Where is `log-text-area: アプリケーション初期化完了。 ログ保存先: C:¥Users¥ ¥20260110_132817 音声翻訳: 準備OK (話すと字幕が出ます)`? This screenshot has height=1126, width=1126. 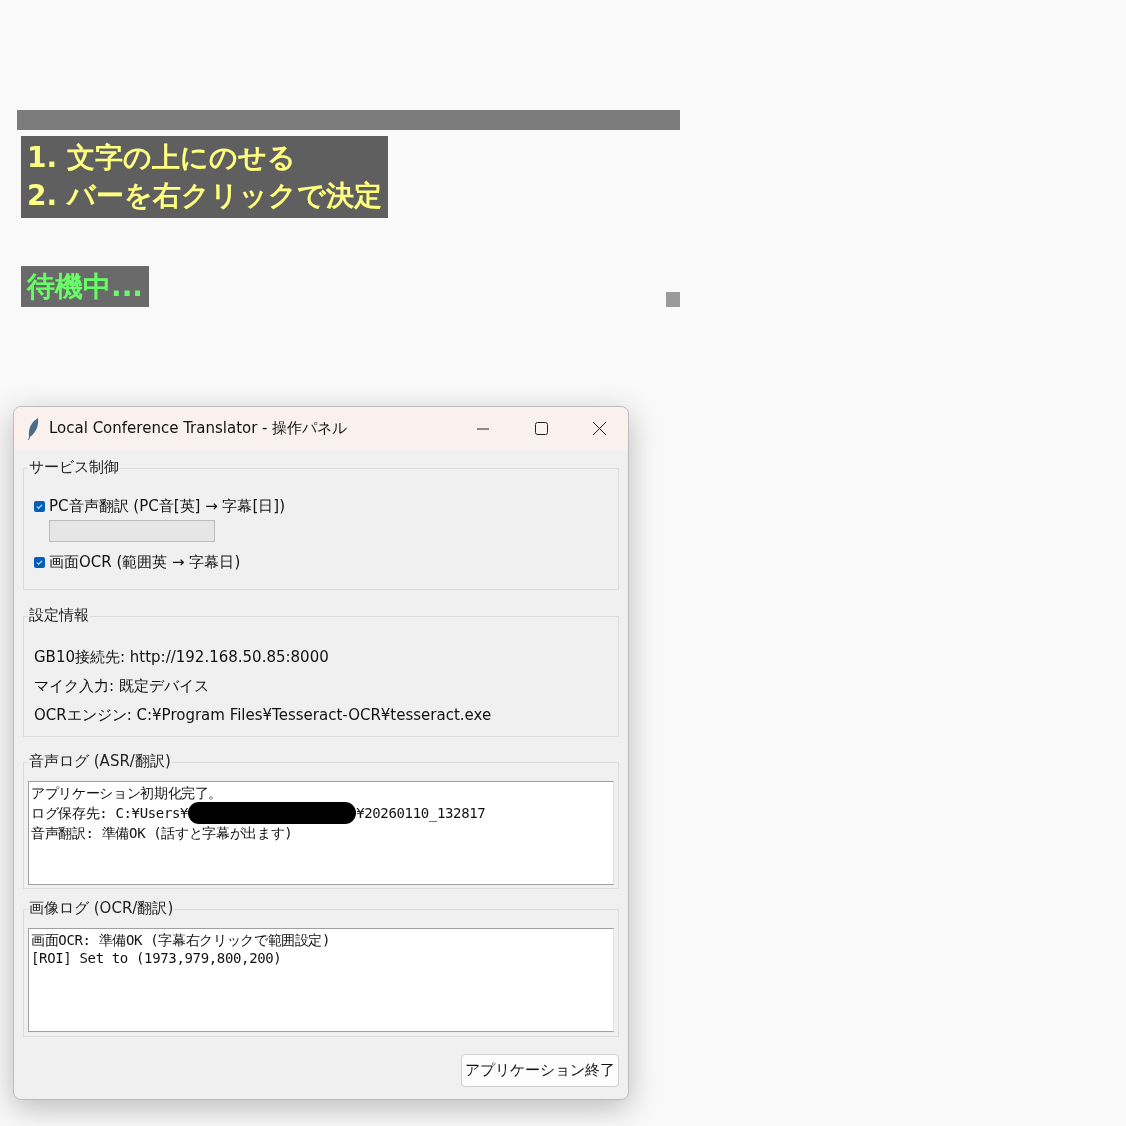 log-text-area: アプリケーション初期化完了。 ログ保存先: C:¥Users¥ ¥20260110_132817 音声翻訳: 準備OK (話すと字幕が出ます) is located at coordinates (321, 833).